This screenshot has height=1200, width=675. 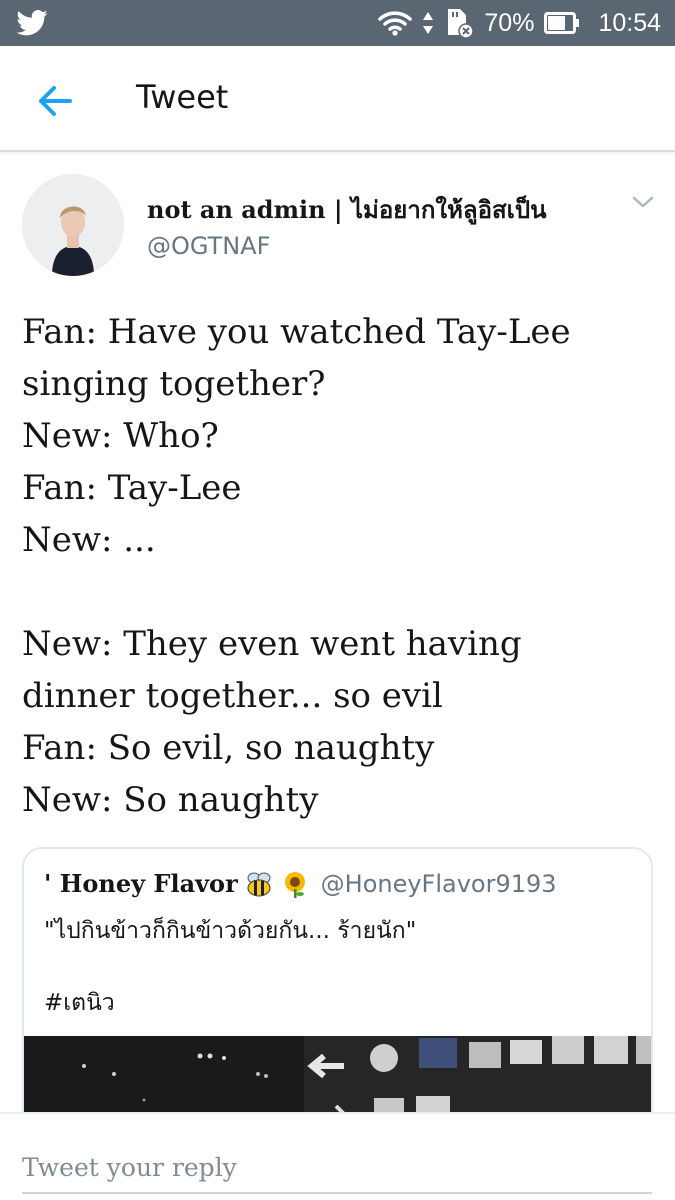 What do you see at coordinates (232, 696) in the screenshot?
I see `tweet-line: dinner together... so evil` at bounding box center [232, 696].